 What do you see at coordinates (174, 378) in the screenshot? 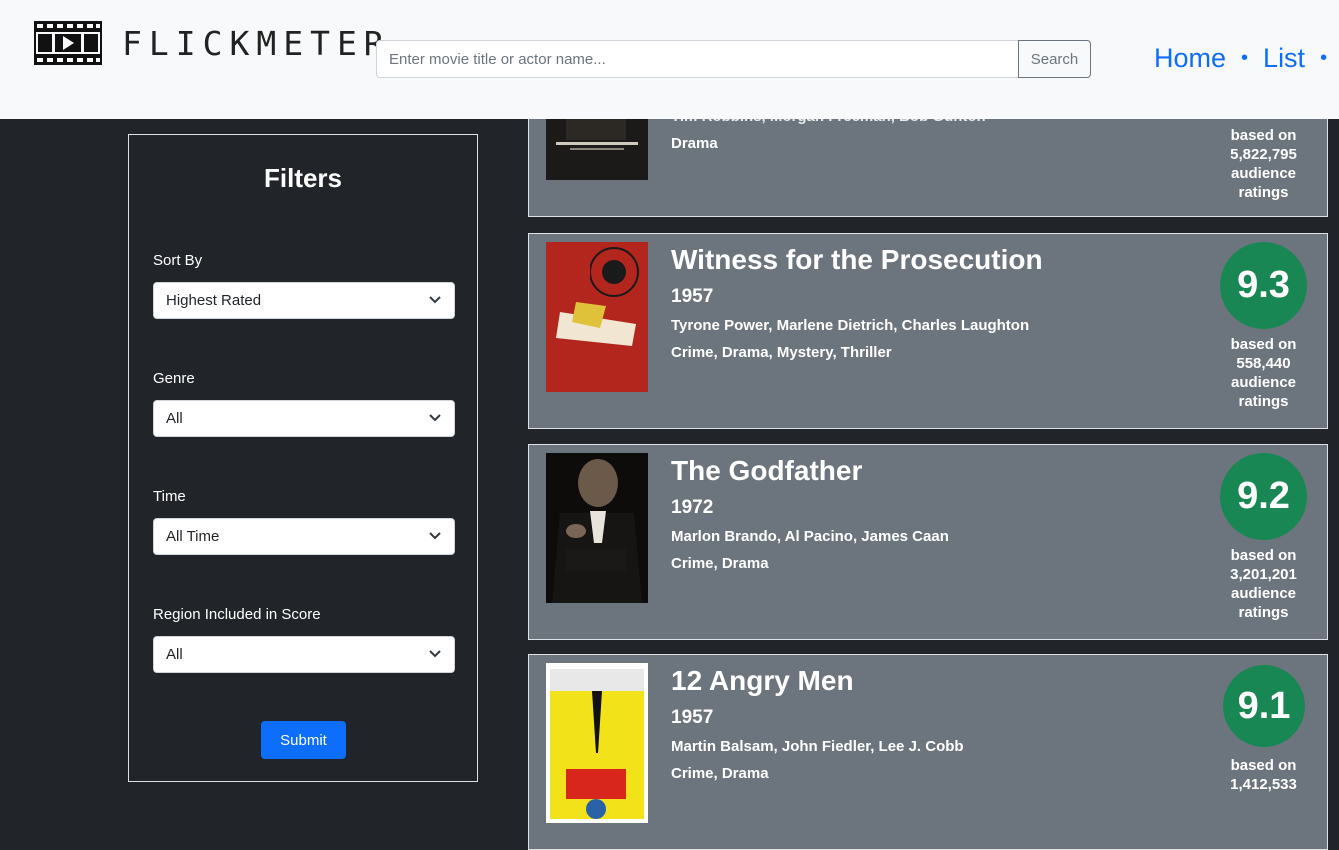
I see `genre-label: Genre` at bounding box center [174, 378].